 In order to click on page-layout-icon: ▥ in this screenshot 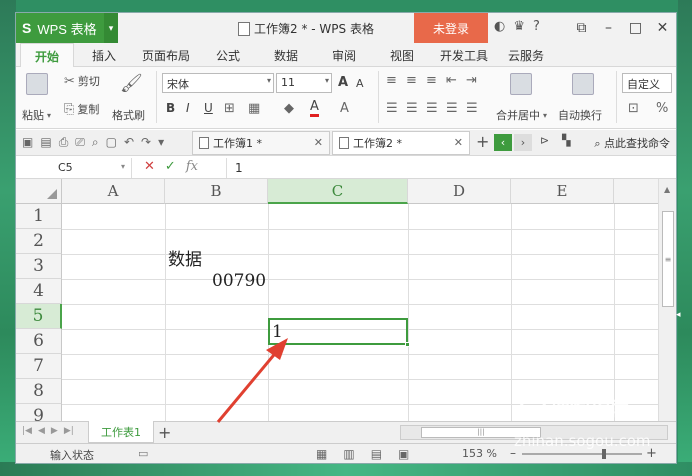, I will do `click(348, 454)`.